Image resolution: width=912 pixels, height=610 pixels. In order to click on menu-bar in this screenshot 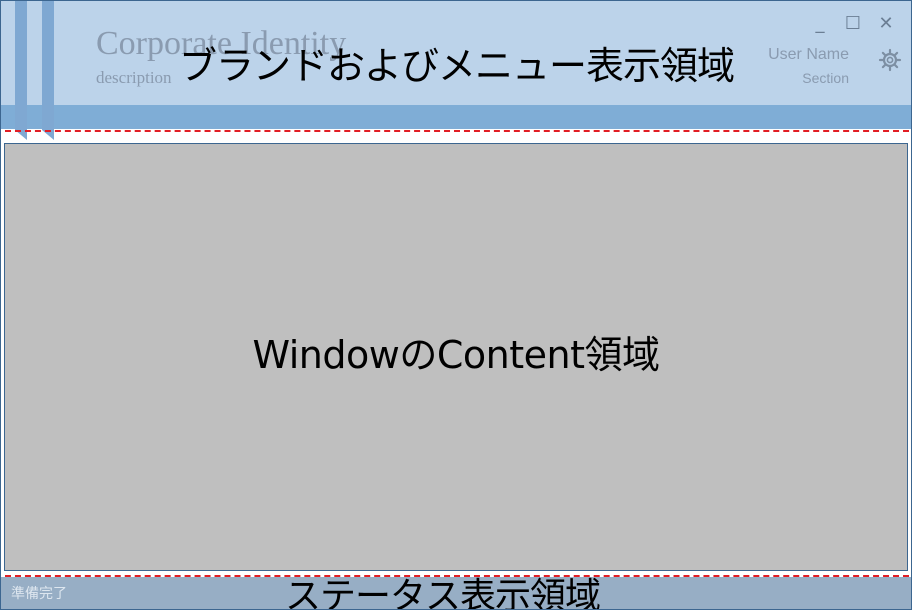, I will do `click(456, 117)`.